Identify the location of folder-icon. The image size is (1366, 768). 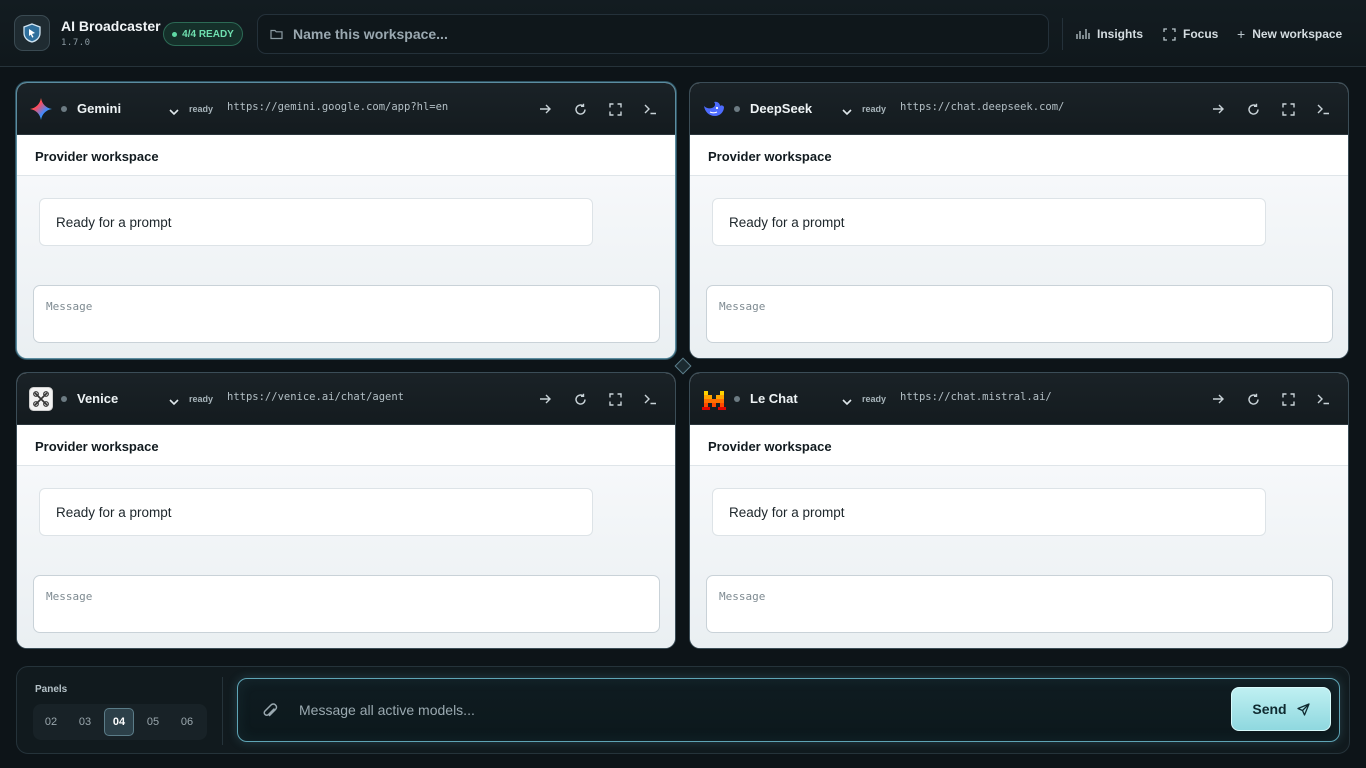
(276, 34).